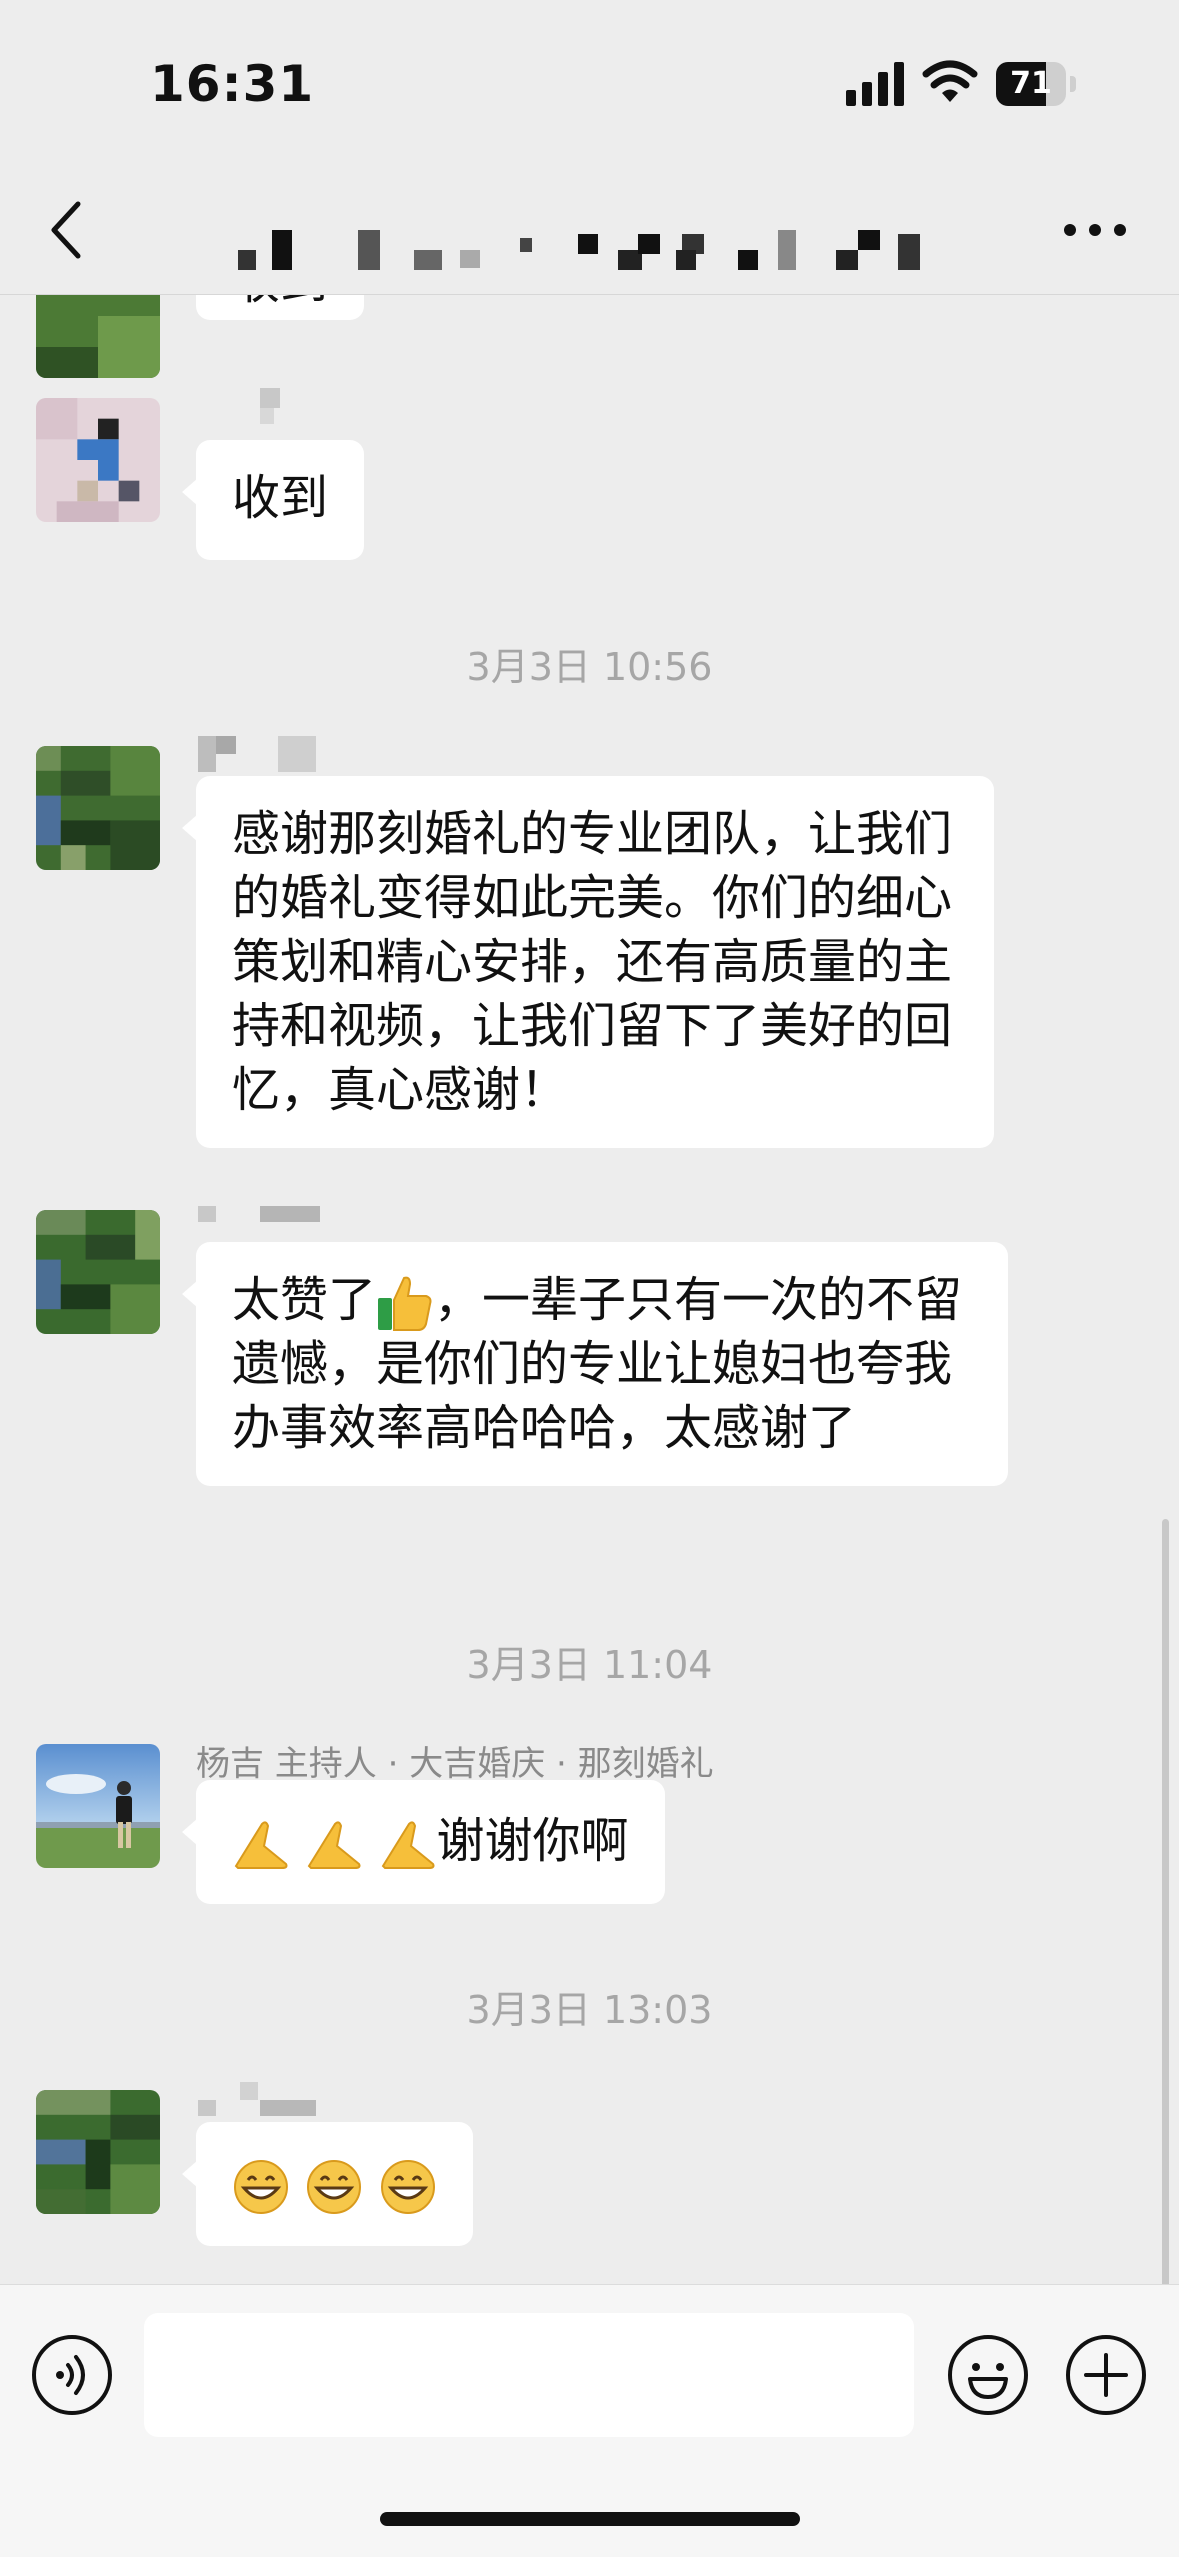 The width and height of the screenshot is (1179, 2557). I want to click on ellipsis-icon, so click(1095, 230).